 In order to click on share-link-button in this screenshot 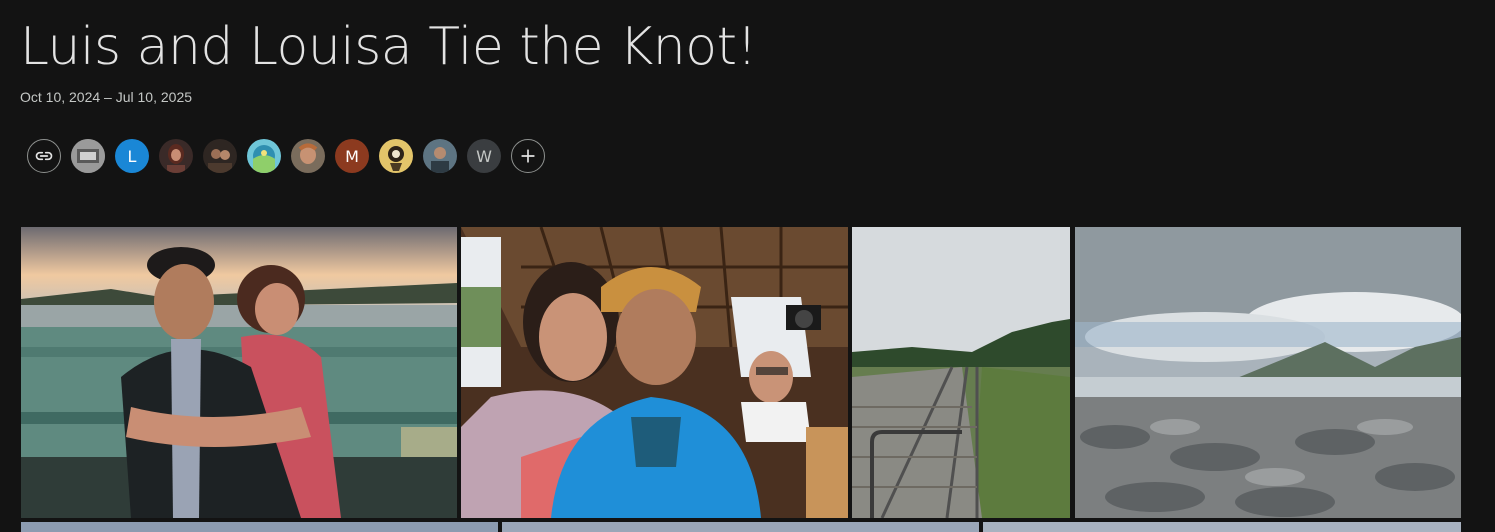, I will do `click(44, 156)`.